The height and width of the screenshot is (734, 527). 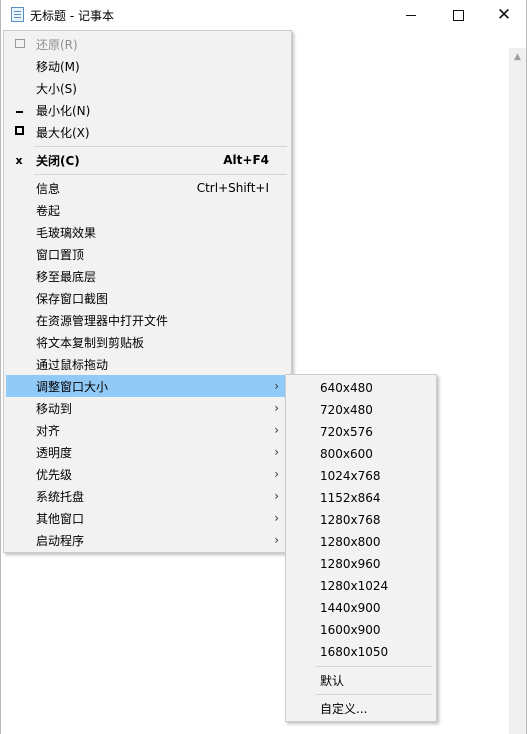 I want to click on menu-item-aero-glass: 毛玻璃效果, so click(x=147, y=232).